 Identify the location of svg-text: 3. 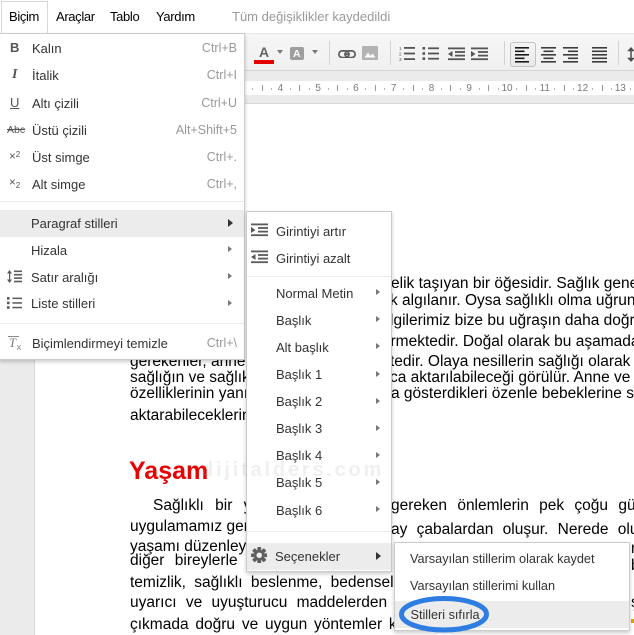
(400, 59).